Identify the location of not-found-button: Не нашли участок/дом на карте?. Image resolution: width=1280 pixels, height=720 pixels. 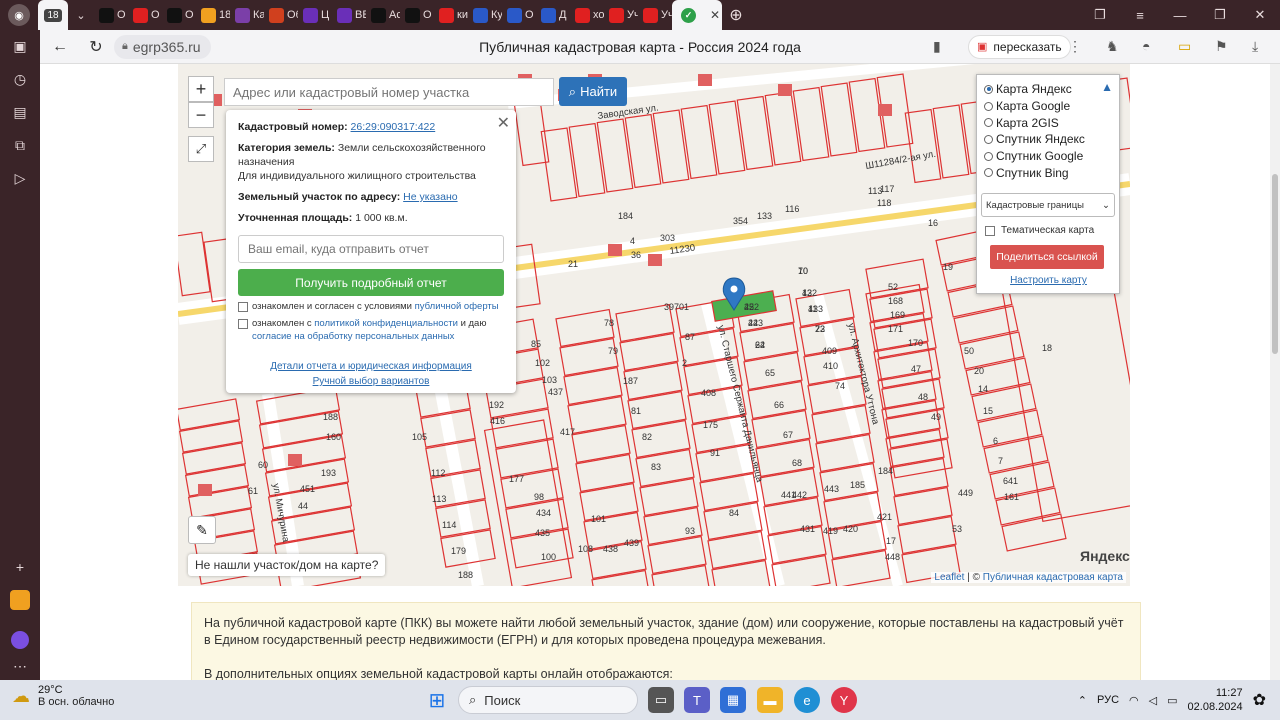
(287, 565).